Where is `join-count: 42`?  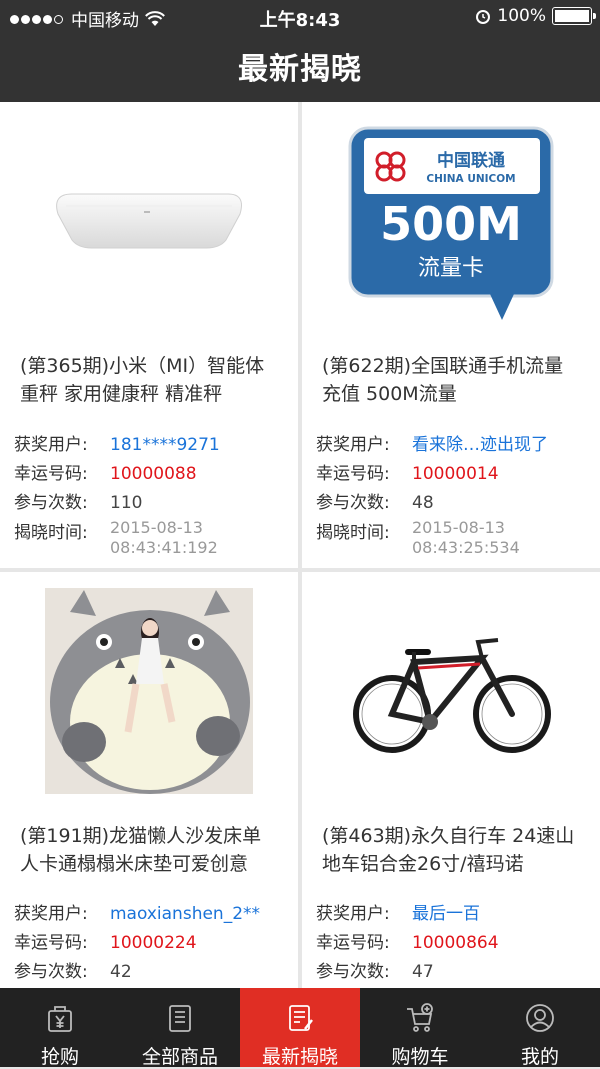
join-count: 42 is located at coordinates (121, 972).